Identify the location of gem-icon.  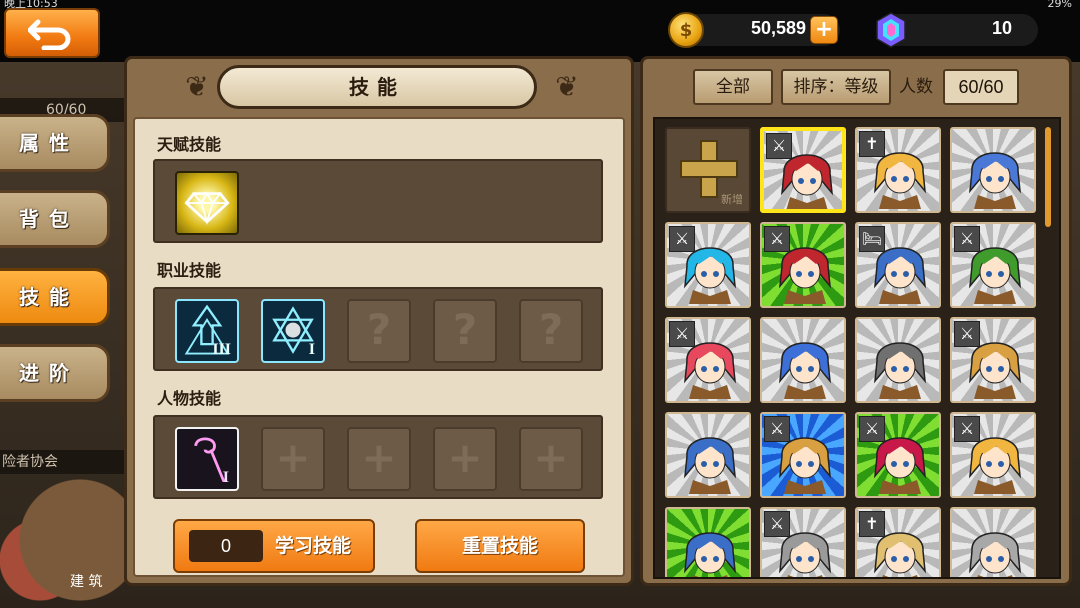
(891, 30).